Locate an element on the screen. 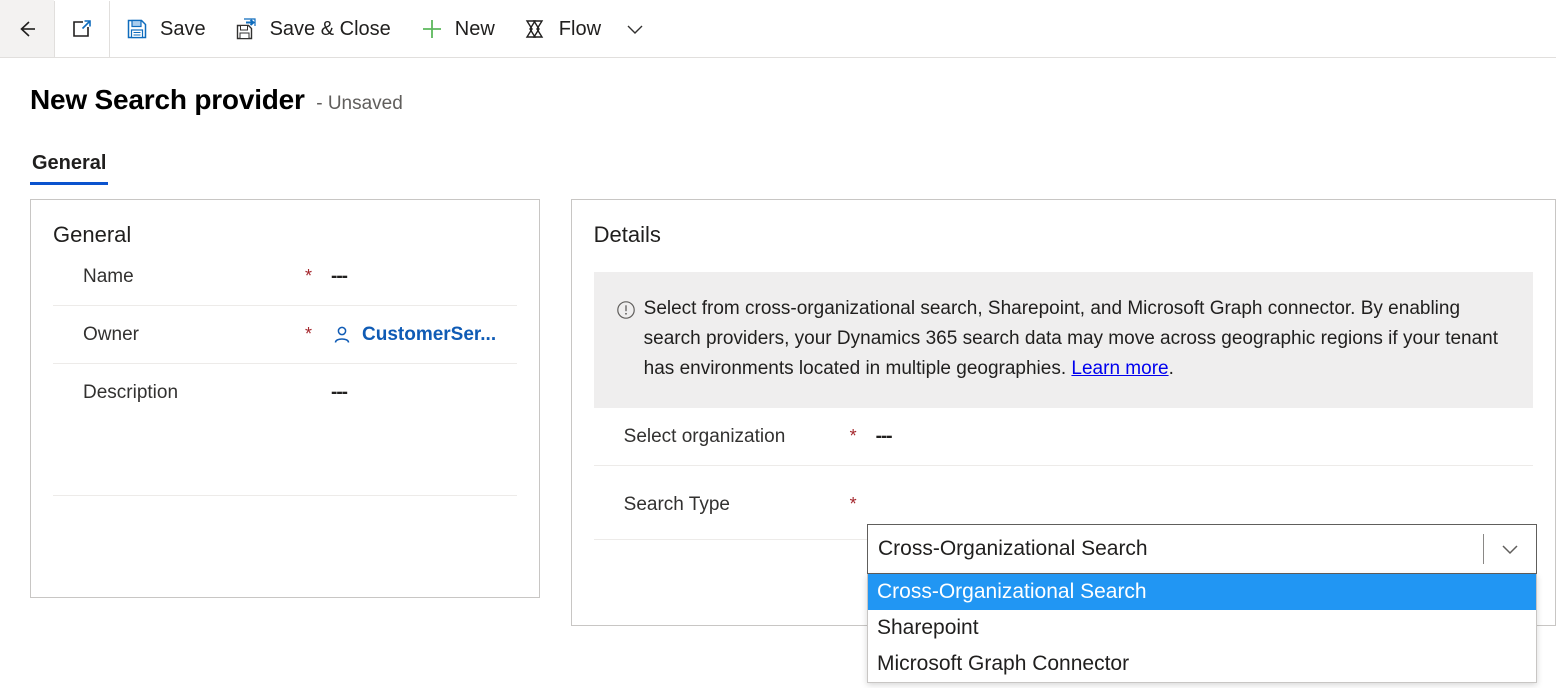  search-type-required-indicator: * is located at coordinates (853, 504).